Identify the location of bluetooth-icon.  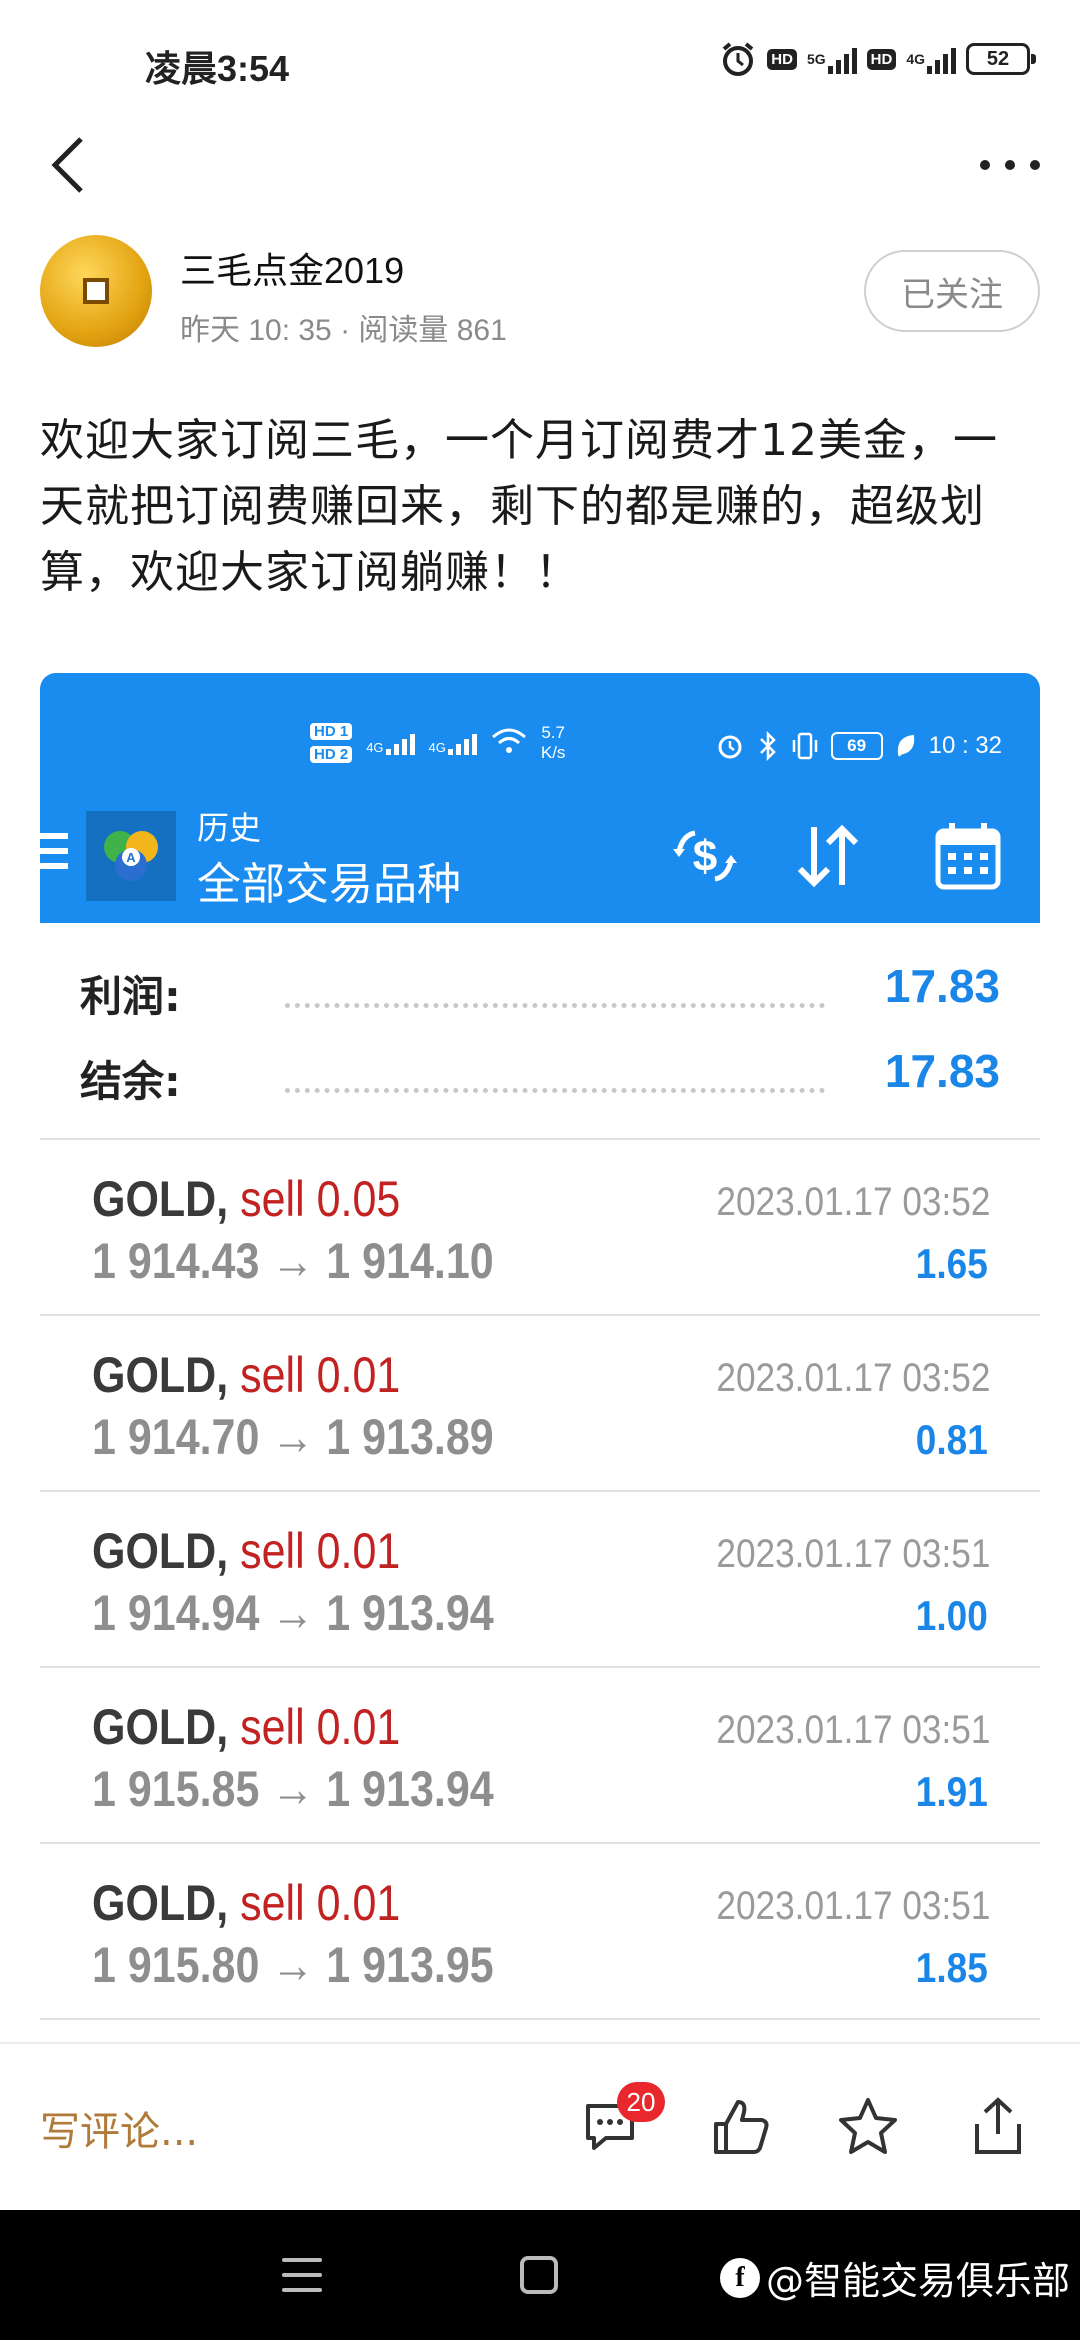
(767, 746).